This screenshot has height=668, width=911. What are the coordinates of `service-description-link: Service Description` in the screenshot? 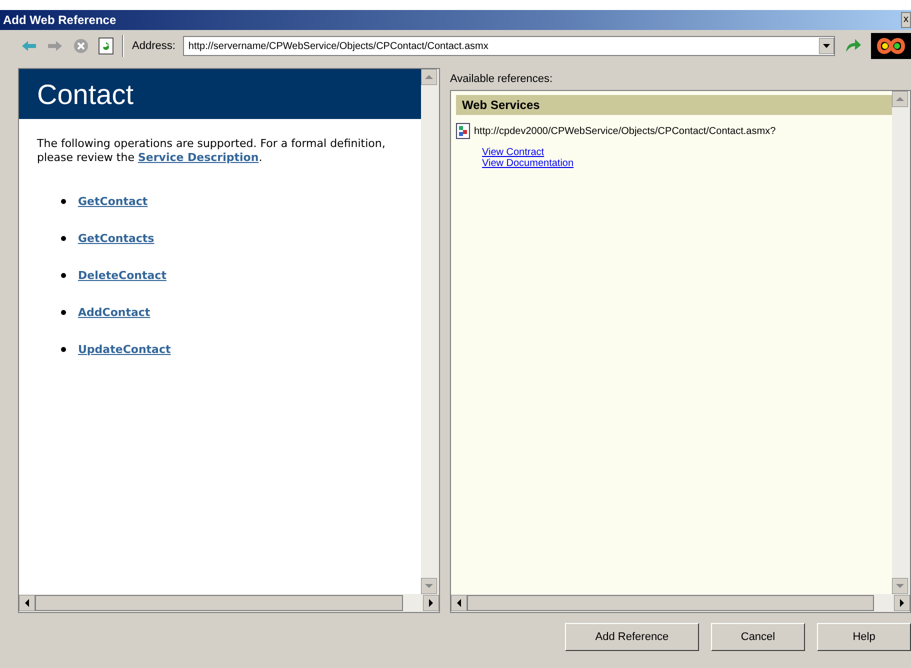 It's located at (198, 157).